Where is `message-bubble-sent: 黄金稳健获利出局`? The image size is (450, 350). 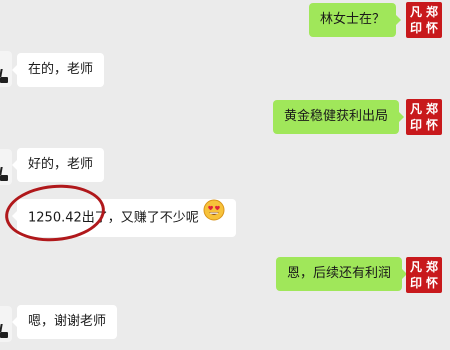
message-bubble-sent: 黄金稳健获利出局 is located at coordinates (339, 117).